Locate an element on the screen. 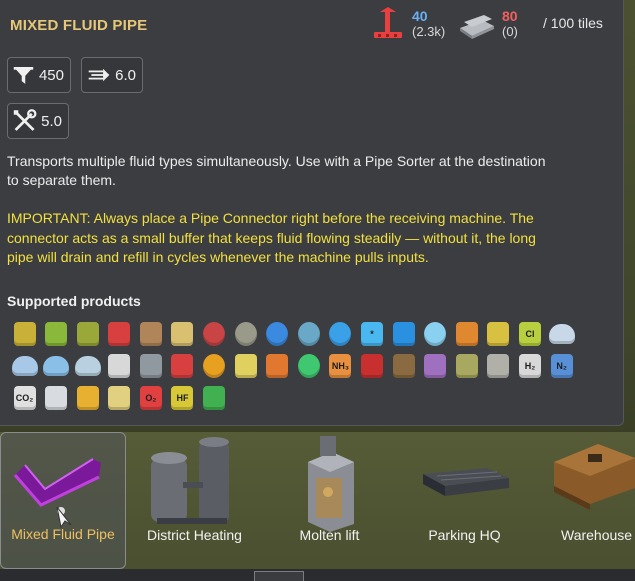 The height and width of the screenshot is (581, 635). tile-limit: / 100 tiles is located at coordinates (573, 23).